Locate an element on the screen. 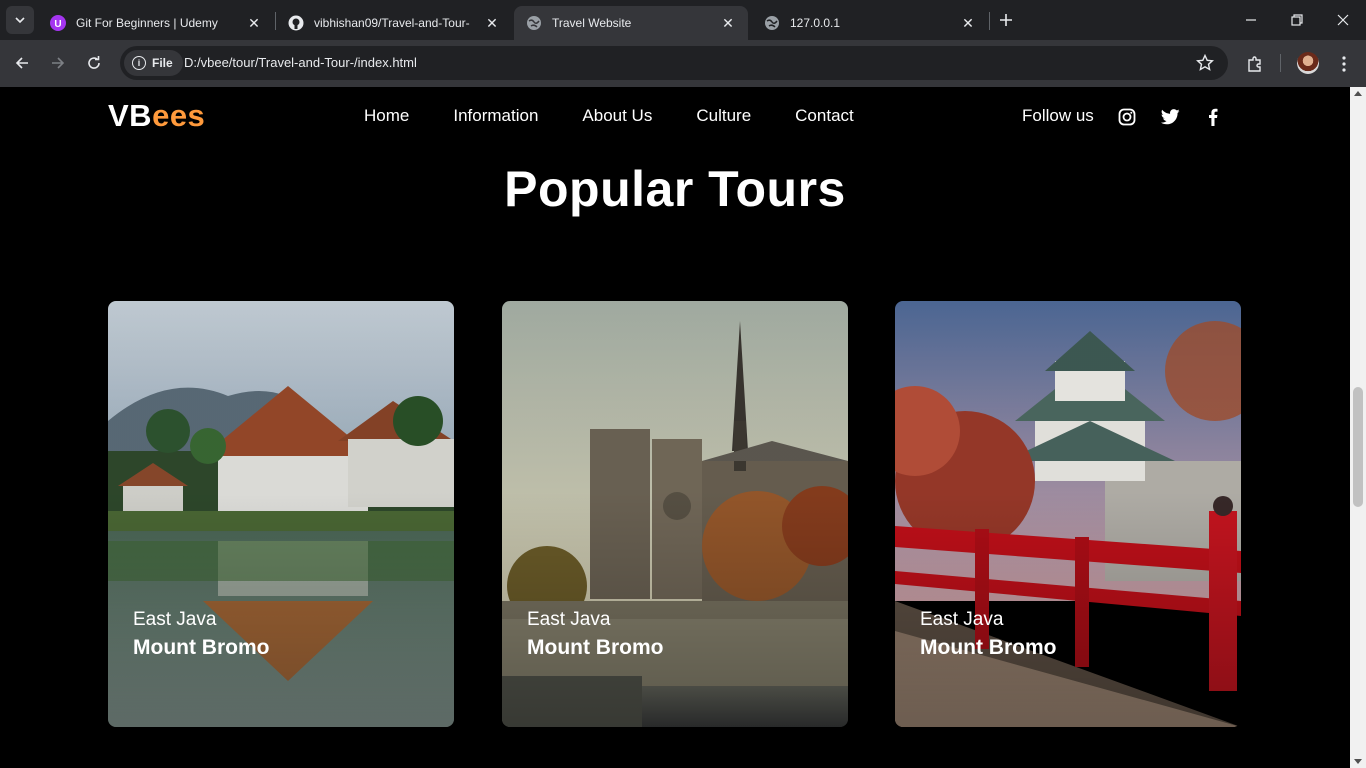 This screenshot has height=768, width=1366. github-icon is located at coordinates (296, 23).